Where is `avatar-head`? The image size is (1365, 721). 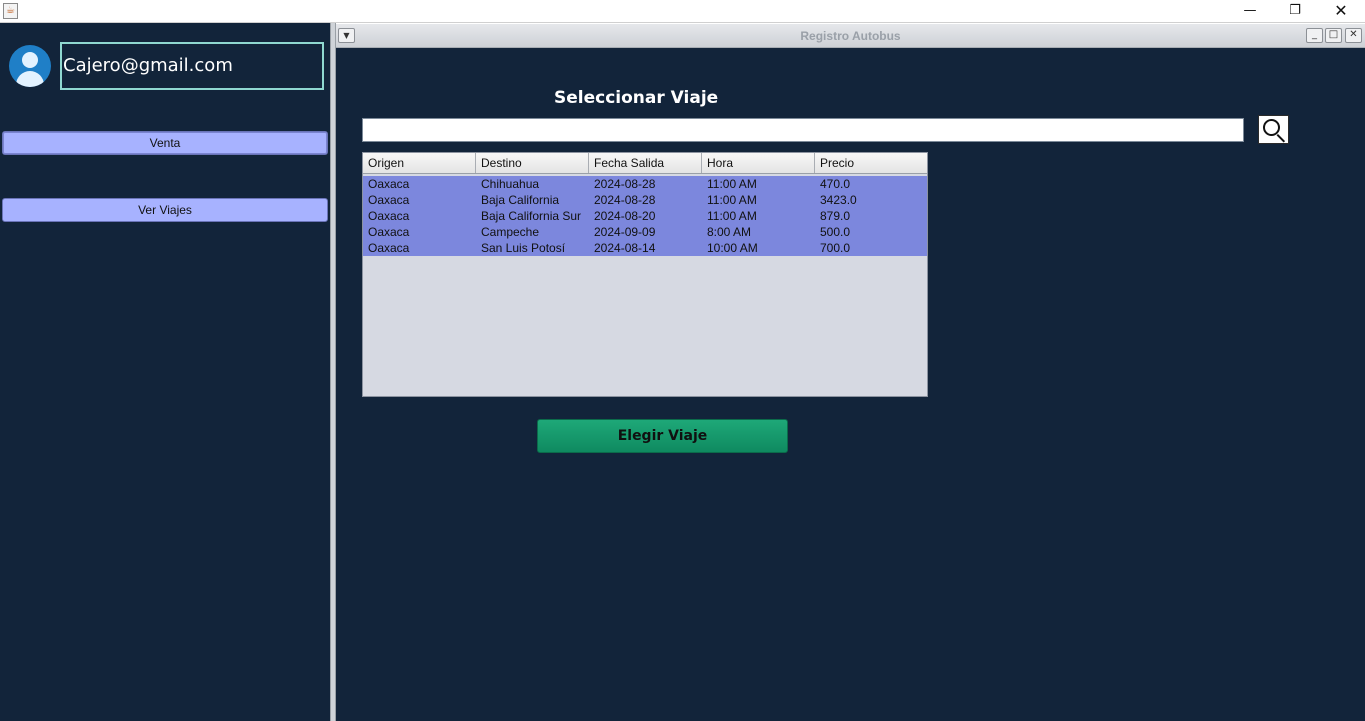 avatar-head is located at coordinates (30, 60).